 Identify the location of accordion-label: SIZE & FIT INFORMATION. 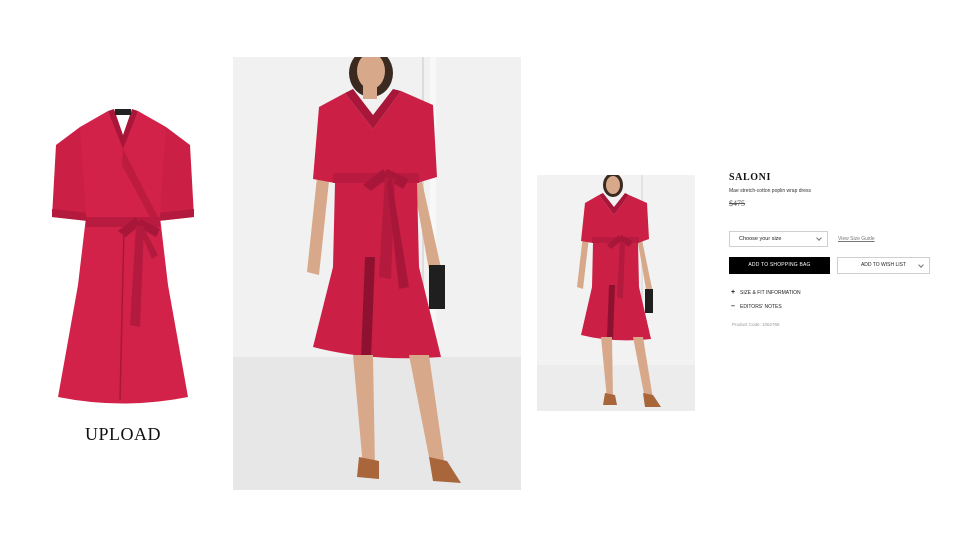
(770, 293).